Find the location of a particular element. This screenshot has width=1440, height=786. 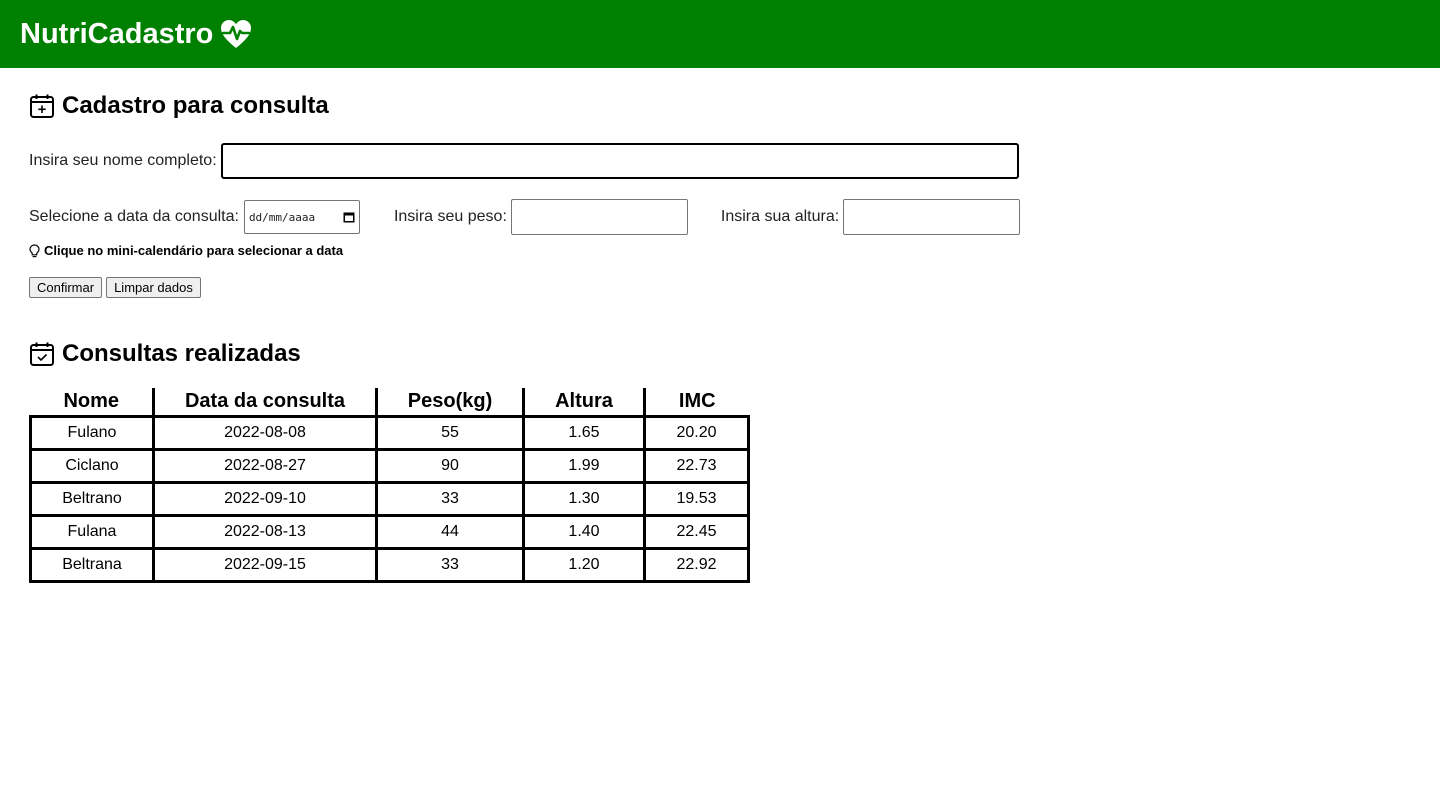

table-row: Ciclano 2022-08-27 90 1.99 22.73 is located at coordinates (389, 465).